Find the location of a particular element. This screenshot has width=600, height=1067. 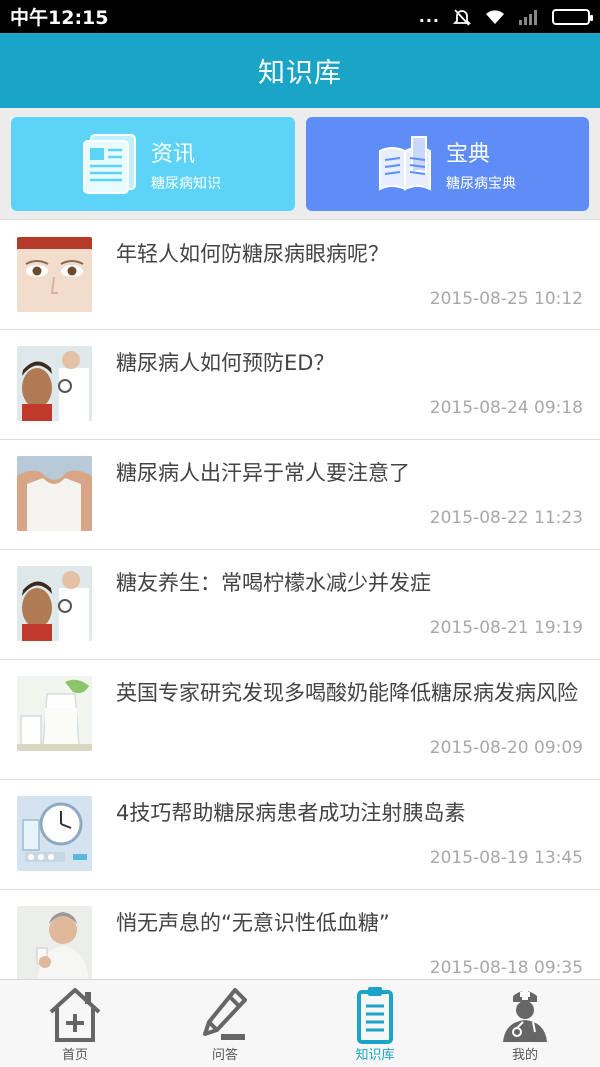

news-date: 2015-08-21 19:19 is located at coordinates (506, 628).